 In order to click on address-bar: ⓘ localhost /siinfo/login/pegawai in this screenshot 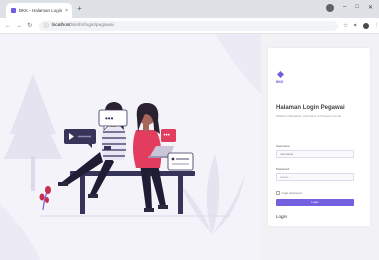, I will do `click(188, 25)`.